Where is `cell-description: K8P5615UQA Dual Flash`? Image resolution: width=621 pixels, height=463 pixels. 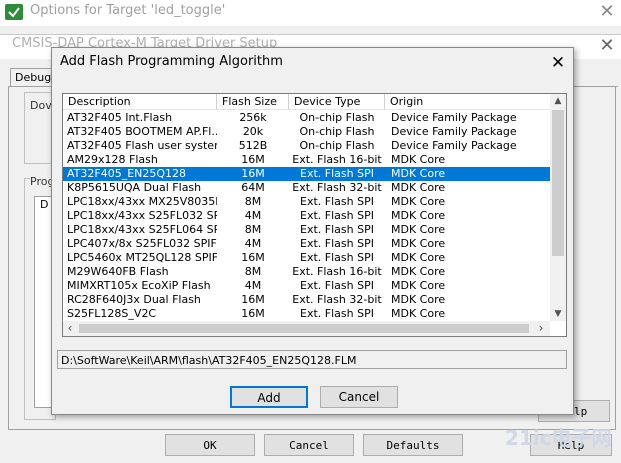
cell-description: K8P5615UQA Dual Flash is located at coordinates (134, 187).